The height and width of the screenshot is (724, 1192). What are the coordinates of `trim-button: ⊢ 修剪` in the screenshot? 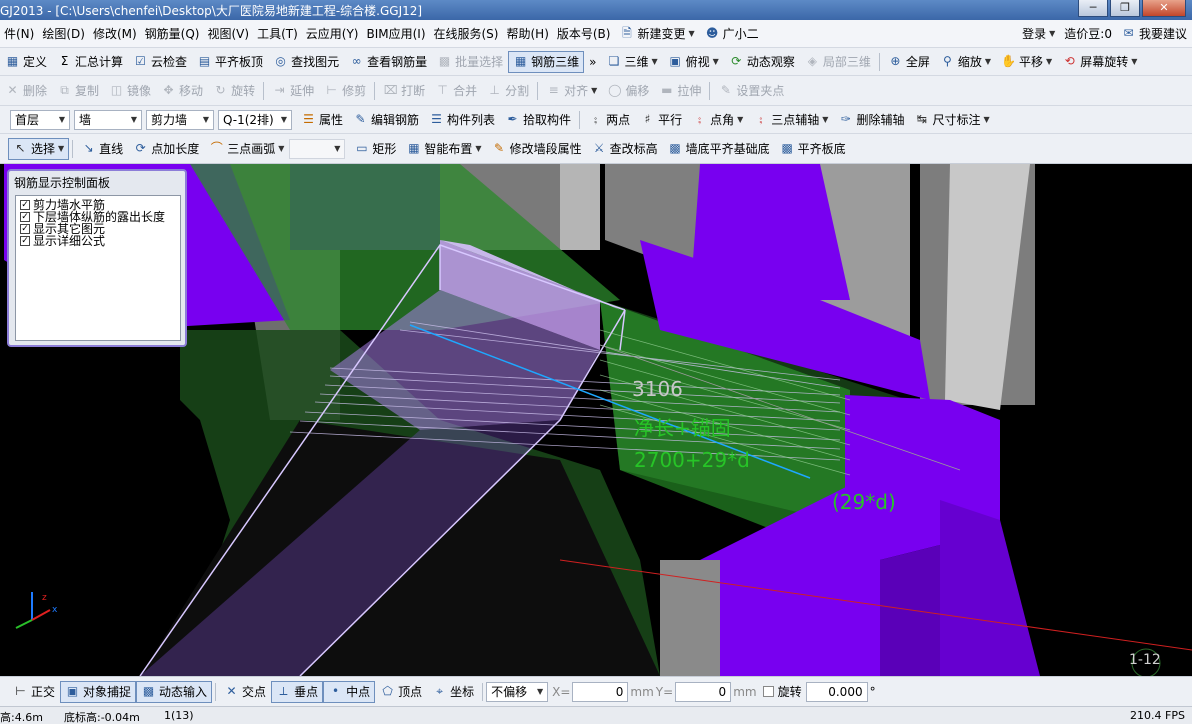 It's located at (345, 91).